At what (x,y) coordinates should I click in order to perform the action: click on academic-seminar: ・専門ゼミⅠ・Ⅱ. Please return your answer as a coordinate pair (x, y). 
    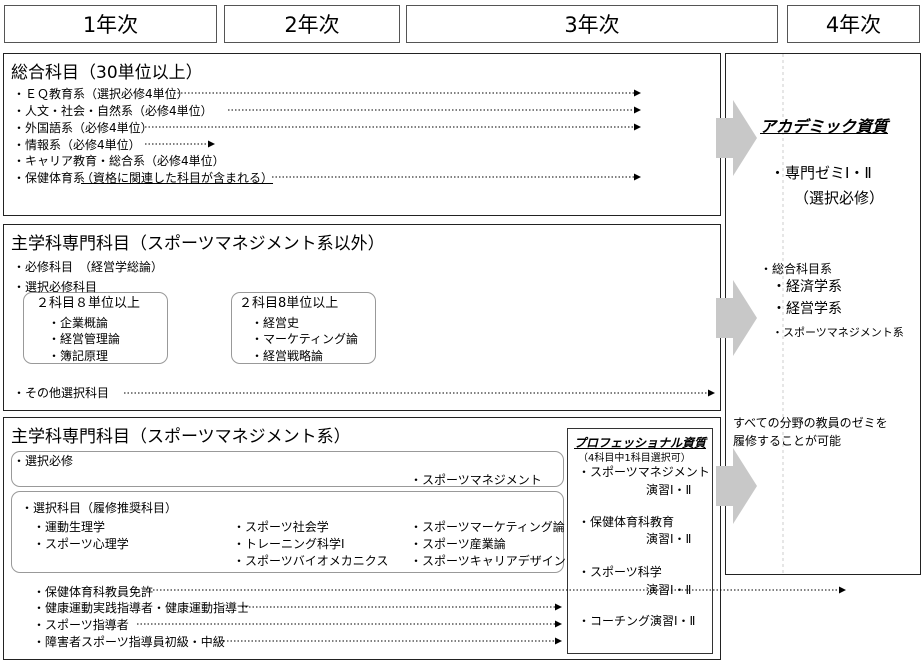
    Looking at the image, I should click on (821, 173).